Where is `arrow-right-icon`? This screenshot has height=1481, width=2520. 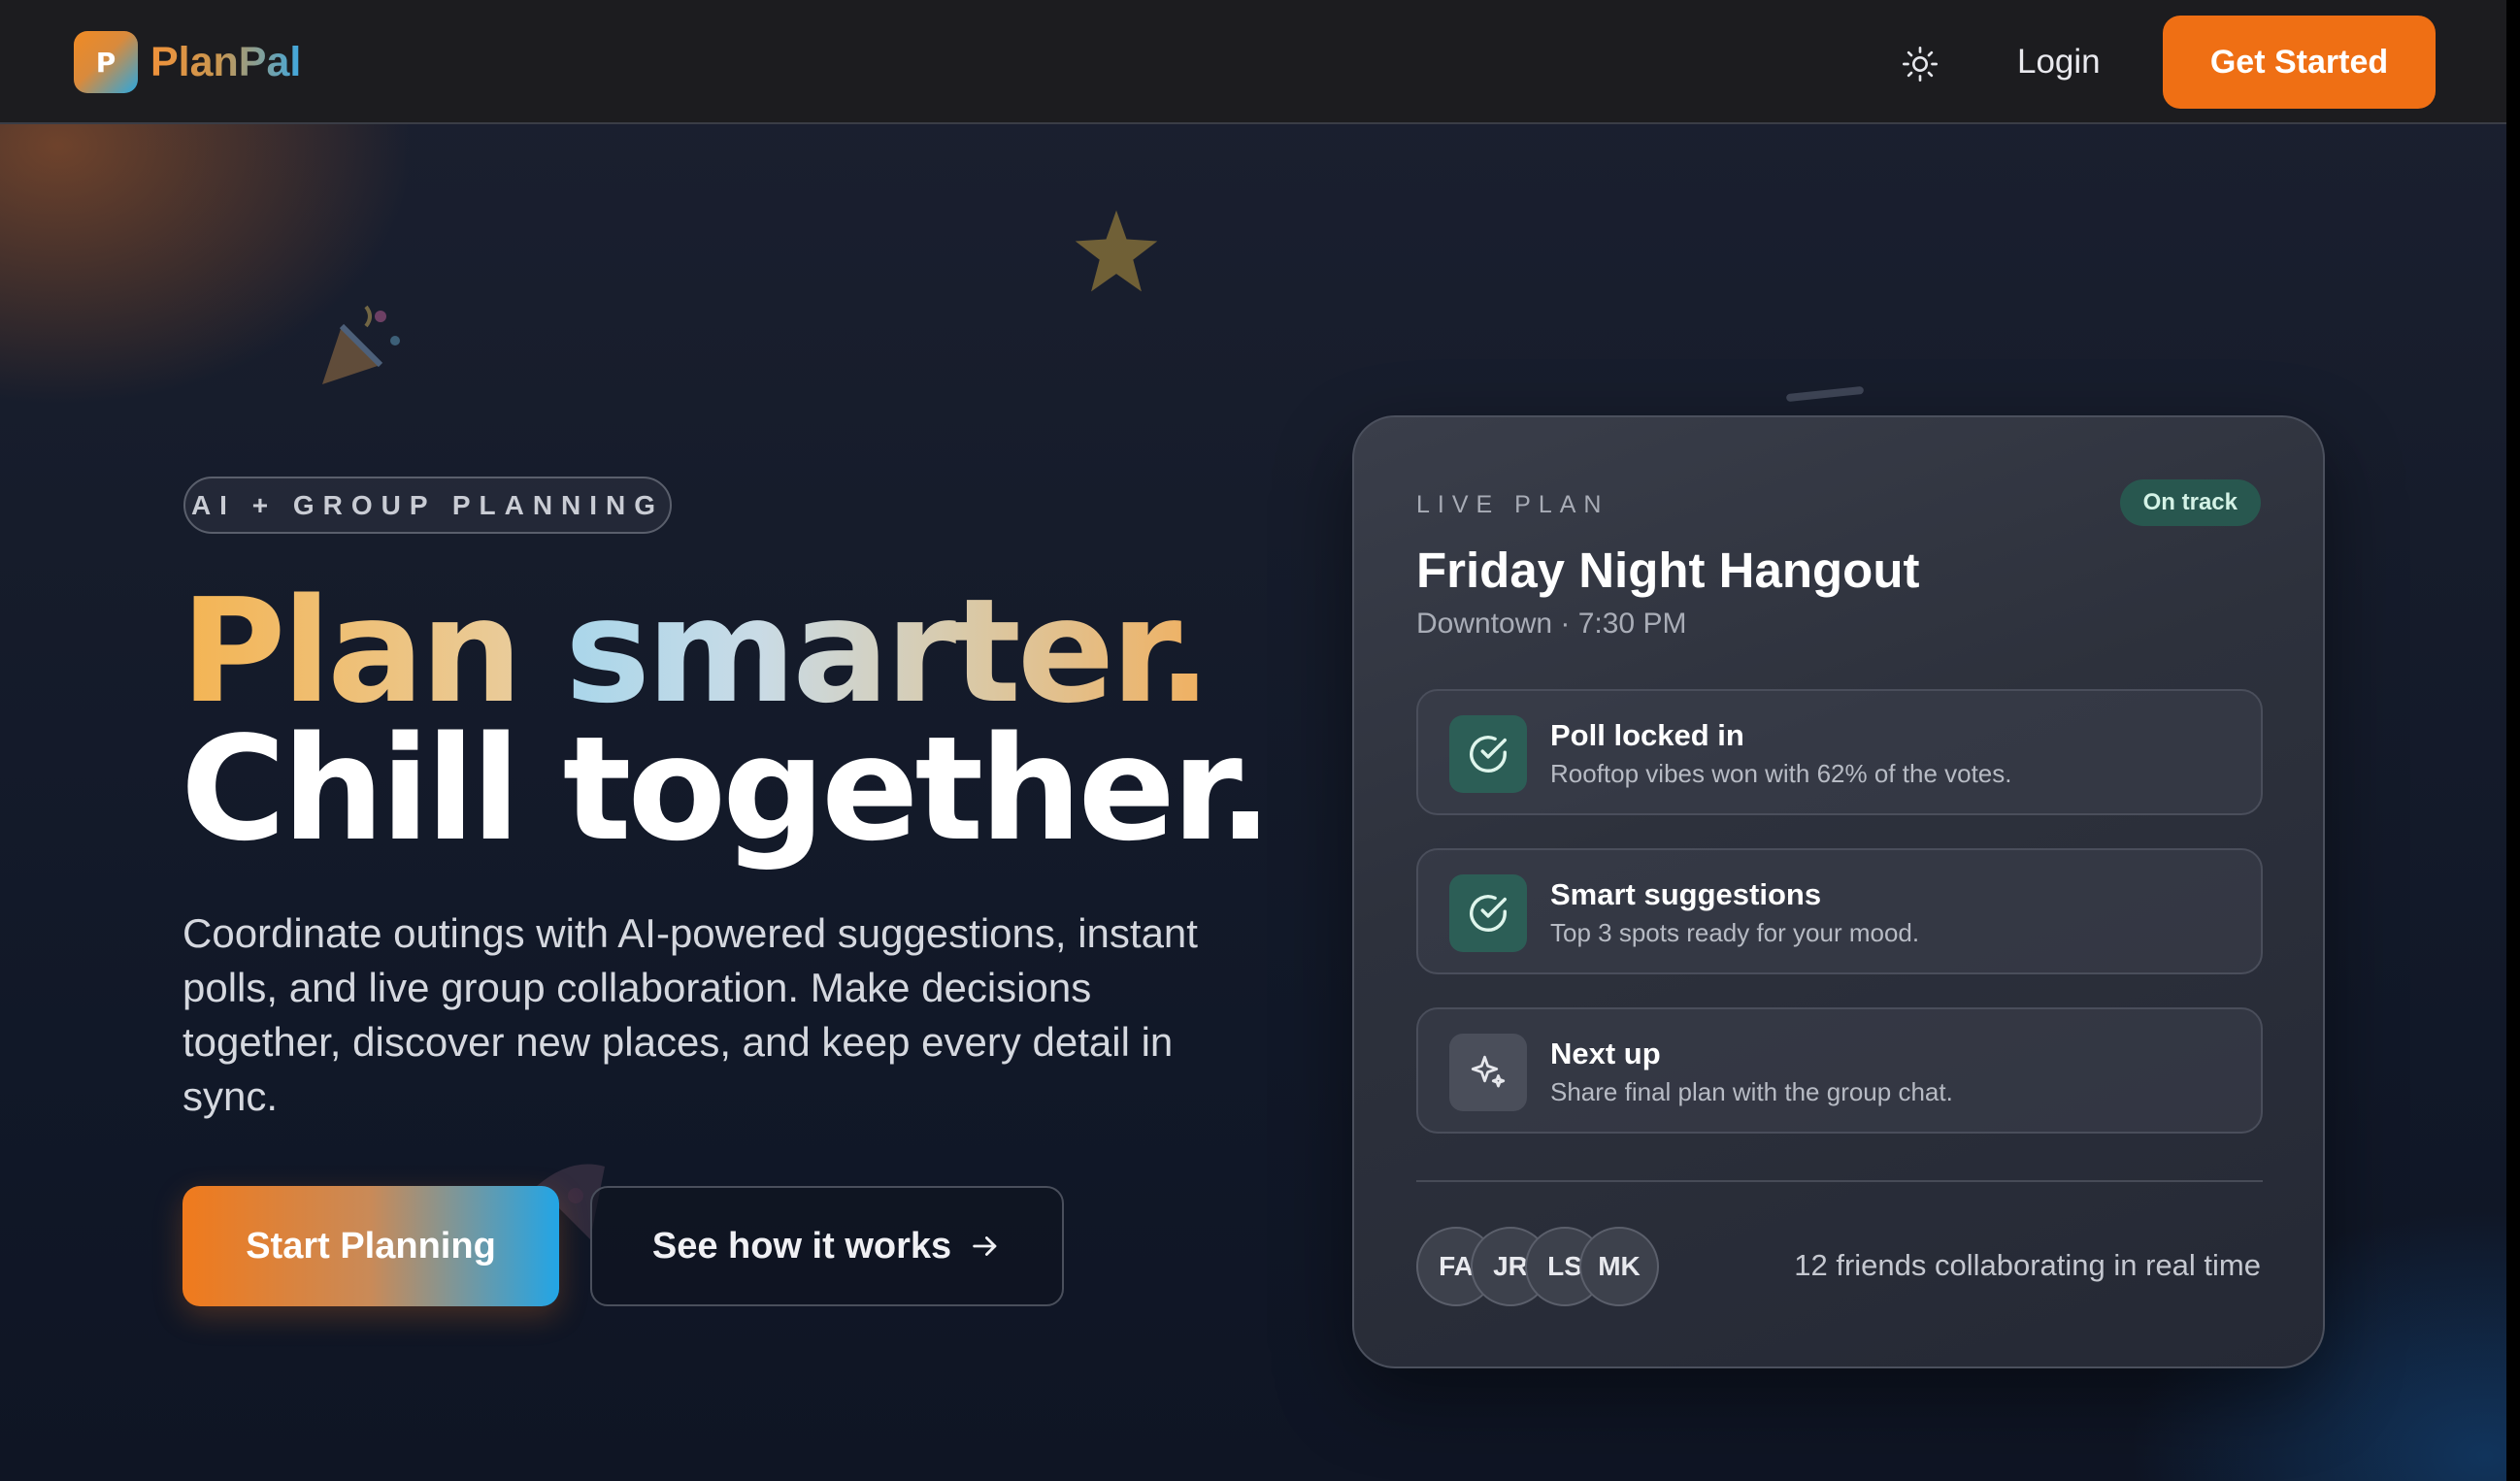 arrow-right-icon is located at coordinates (985, 1246).